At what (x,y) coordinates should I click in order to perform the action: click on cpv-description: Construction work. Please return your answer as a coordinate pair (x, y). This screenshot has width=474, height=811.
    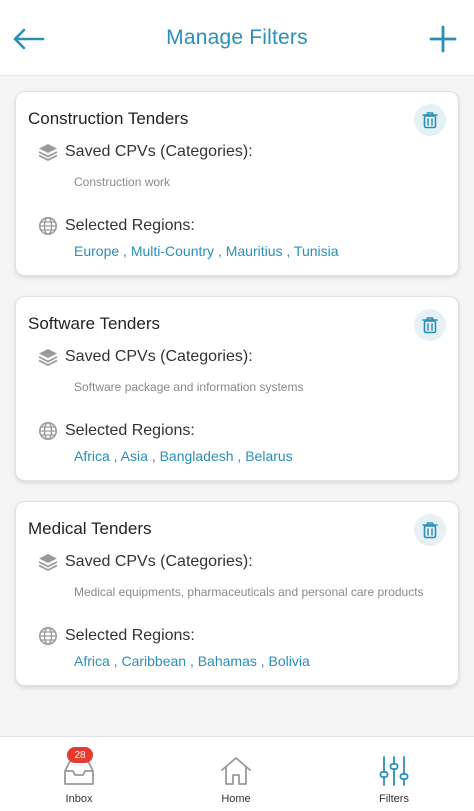
    Looking at the image, I should click on (122, 182).